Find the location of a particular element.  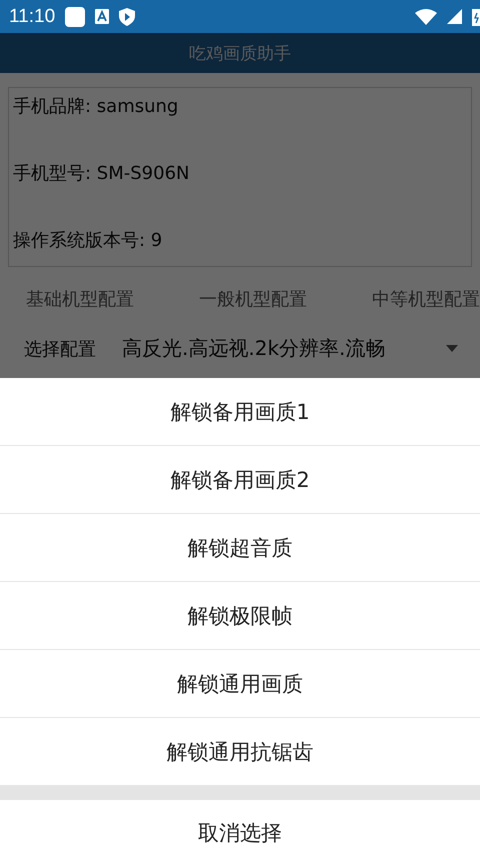

signal-icon is located at coordinates (454, 16).